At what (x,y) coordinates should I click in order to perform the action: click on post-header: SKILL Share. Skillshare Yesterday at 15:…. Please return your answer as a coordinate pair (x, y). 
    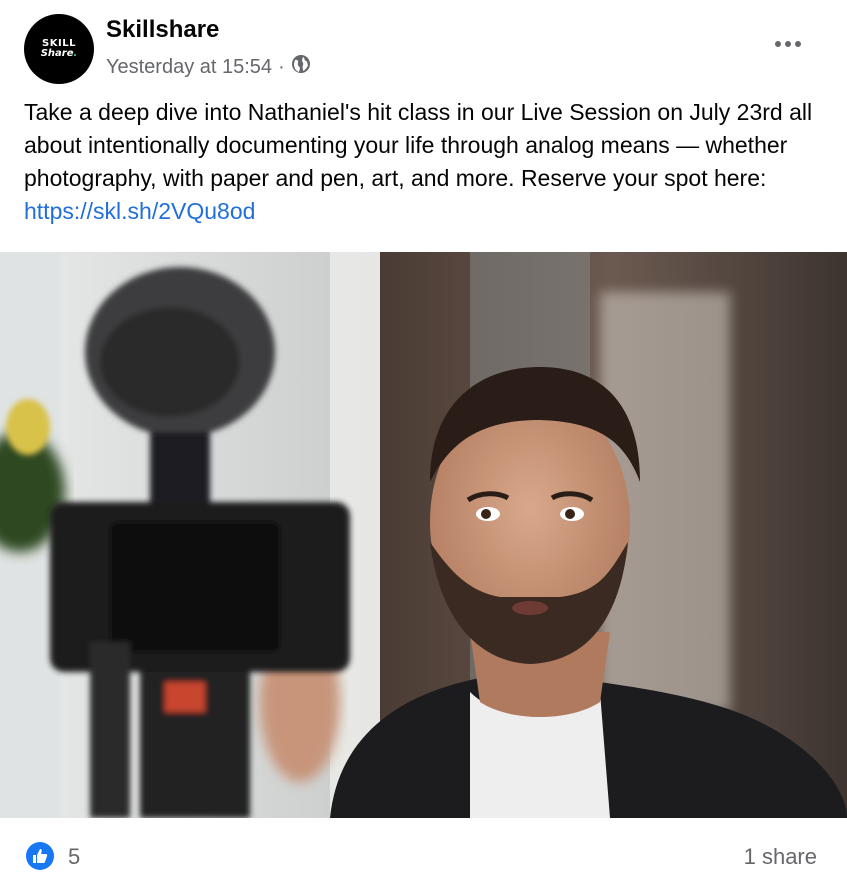
    Looking at the image, I should click on (423, 50).